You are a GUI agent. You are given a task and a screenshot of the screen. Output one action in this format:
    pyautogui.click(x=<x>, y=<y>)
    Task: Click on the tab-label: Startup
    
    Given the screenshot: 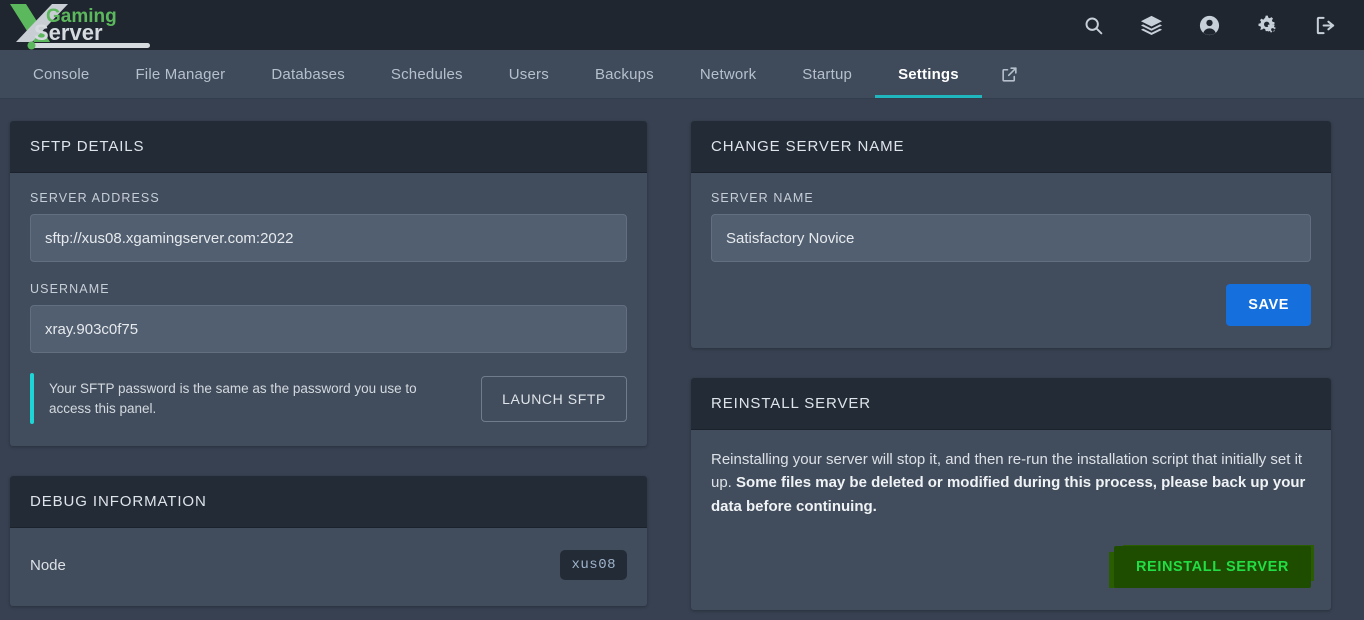 What is the action you would take?
    pyautogui.click(x=827, y=74)
    